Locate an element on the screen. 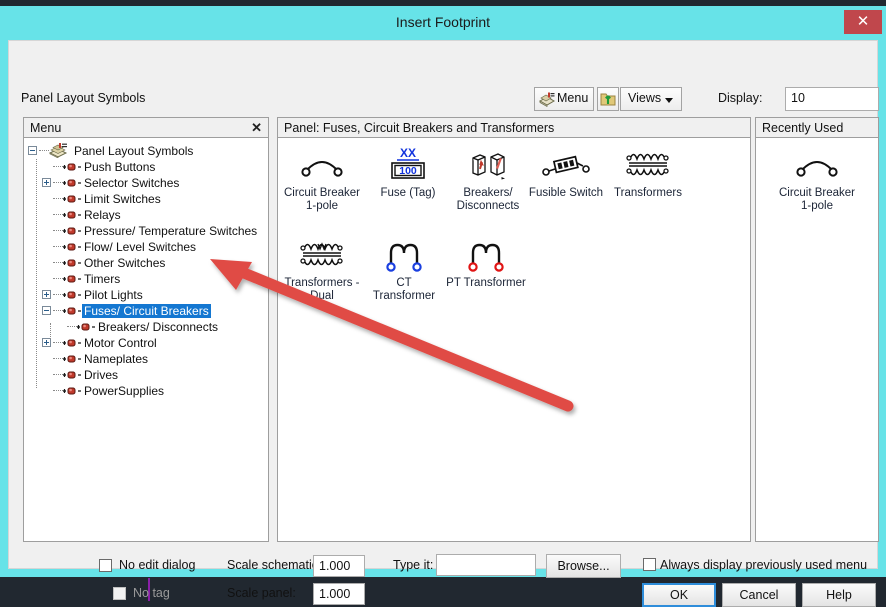 The width and height of the screenshot is (886, 607). symbol-item-transformer: Transformers is located at coordinates (648, 172).